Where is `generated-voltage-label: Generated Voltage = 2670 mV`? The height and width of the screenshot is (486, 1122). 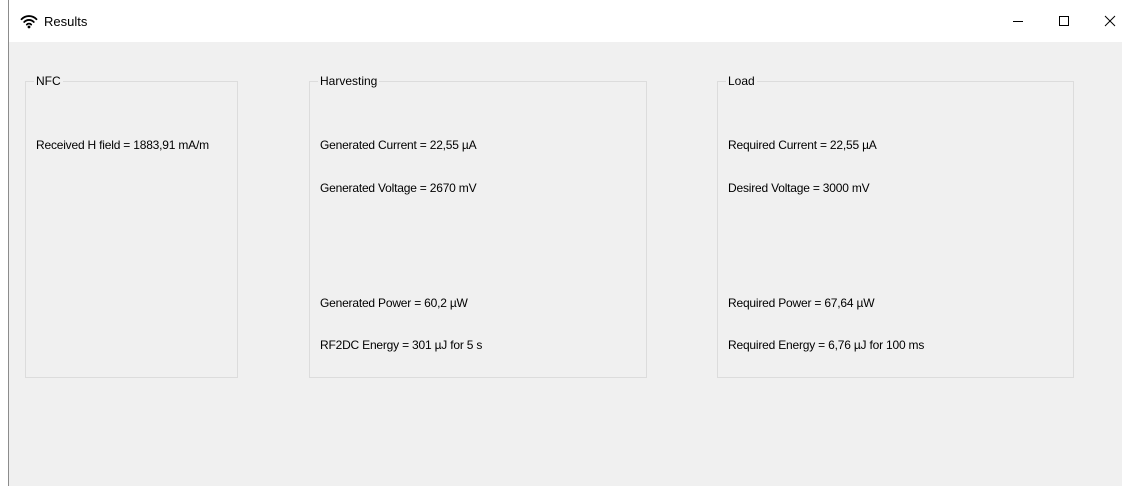
generated-voltage-label: Generated Voltage = 2670 mV is located at coordinates (398, 188).